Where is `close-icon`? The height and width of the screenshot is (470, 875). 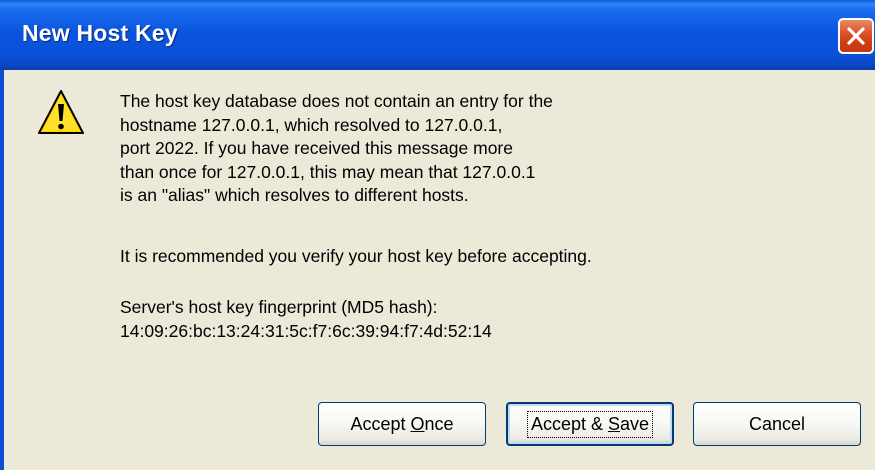 close-icon is located at coordinates (856, 36).